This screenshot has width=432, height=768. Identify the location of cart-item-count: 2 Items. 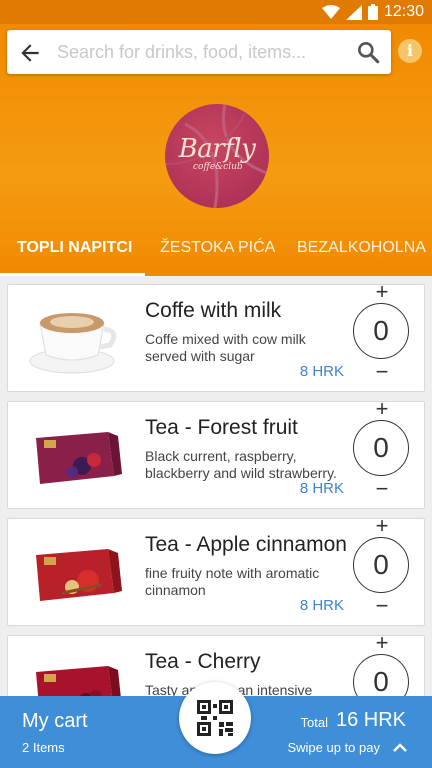
(43, 747).